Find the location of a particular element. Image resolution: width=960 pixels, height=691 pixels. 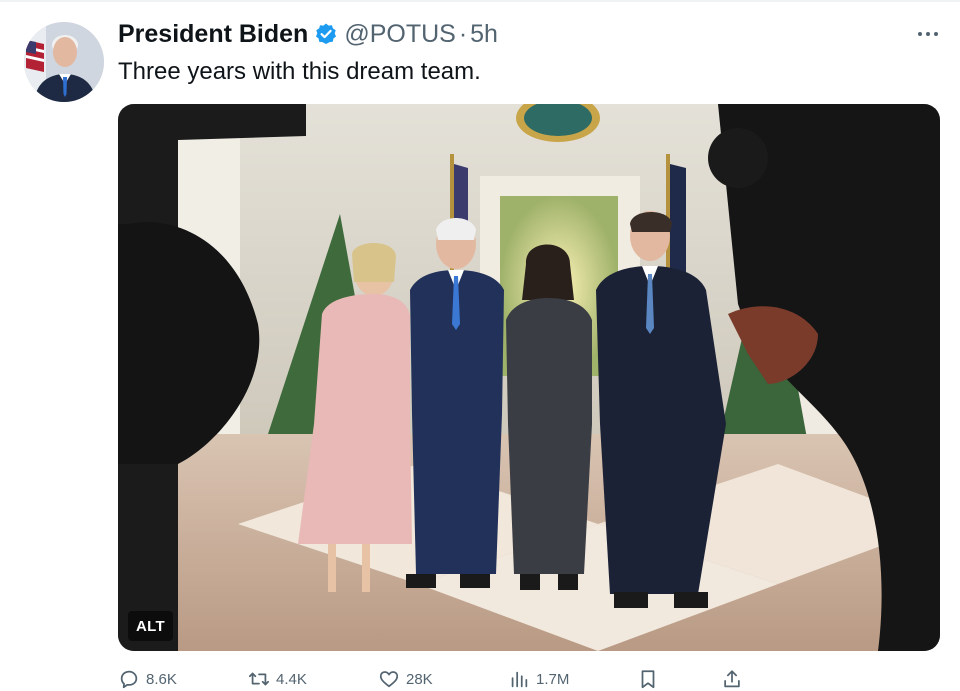

share-button is located at coordinates (735, 677).